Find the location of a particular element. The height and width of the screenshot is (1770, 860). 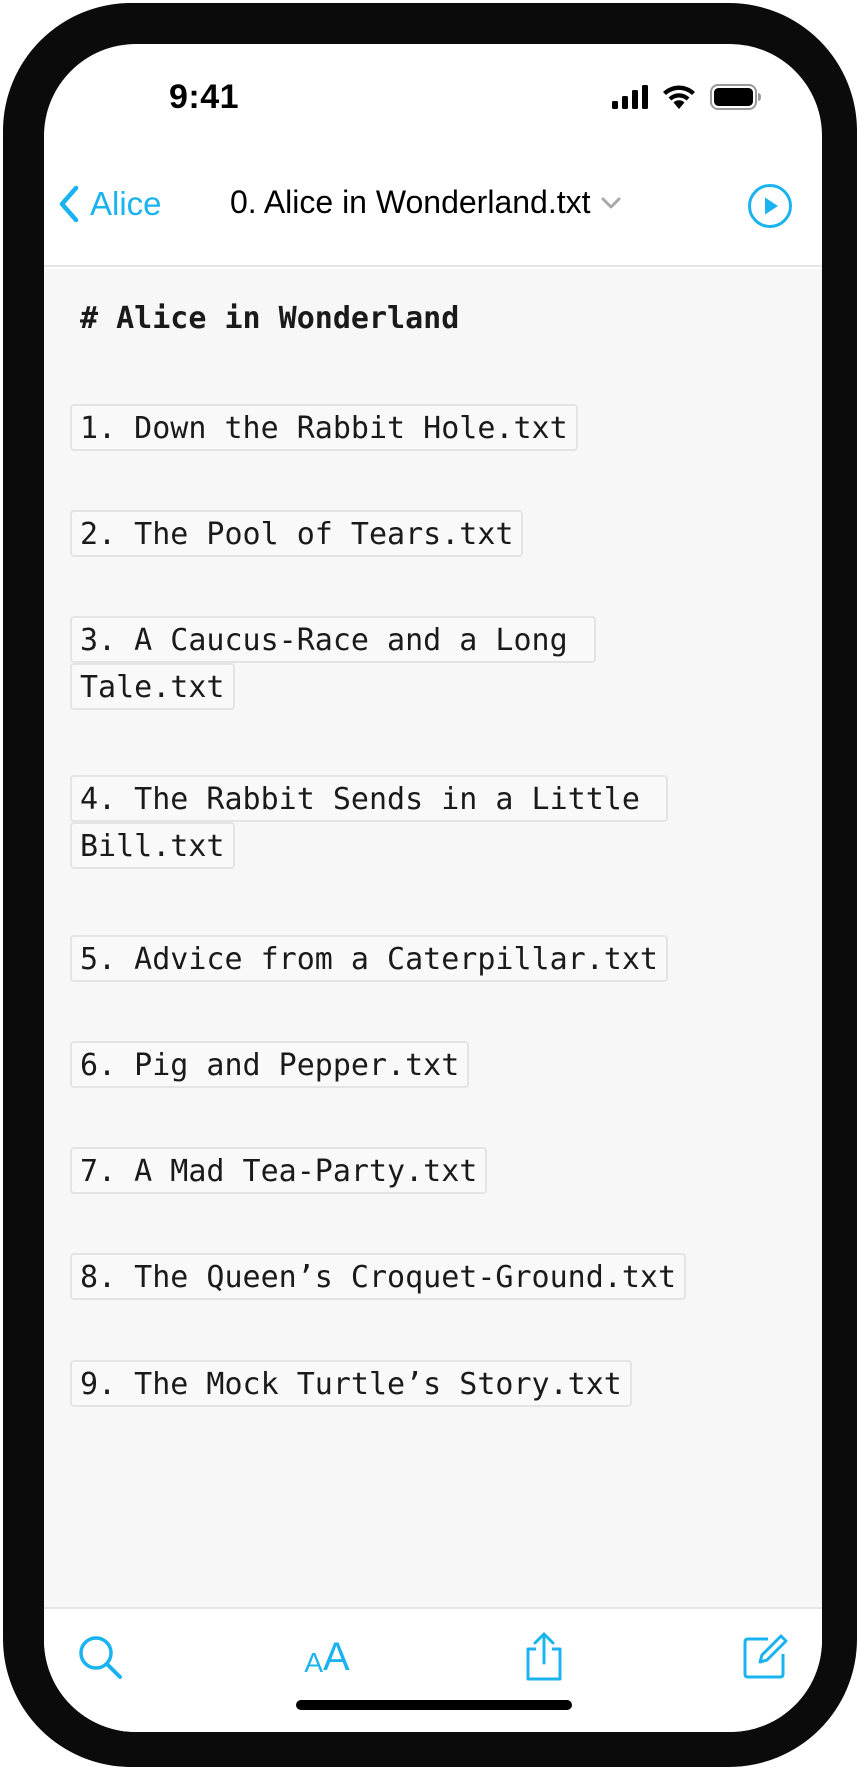

chevron-down-icon is located at coordinates (610, 202).